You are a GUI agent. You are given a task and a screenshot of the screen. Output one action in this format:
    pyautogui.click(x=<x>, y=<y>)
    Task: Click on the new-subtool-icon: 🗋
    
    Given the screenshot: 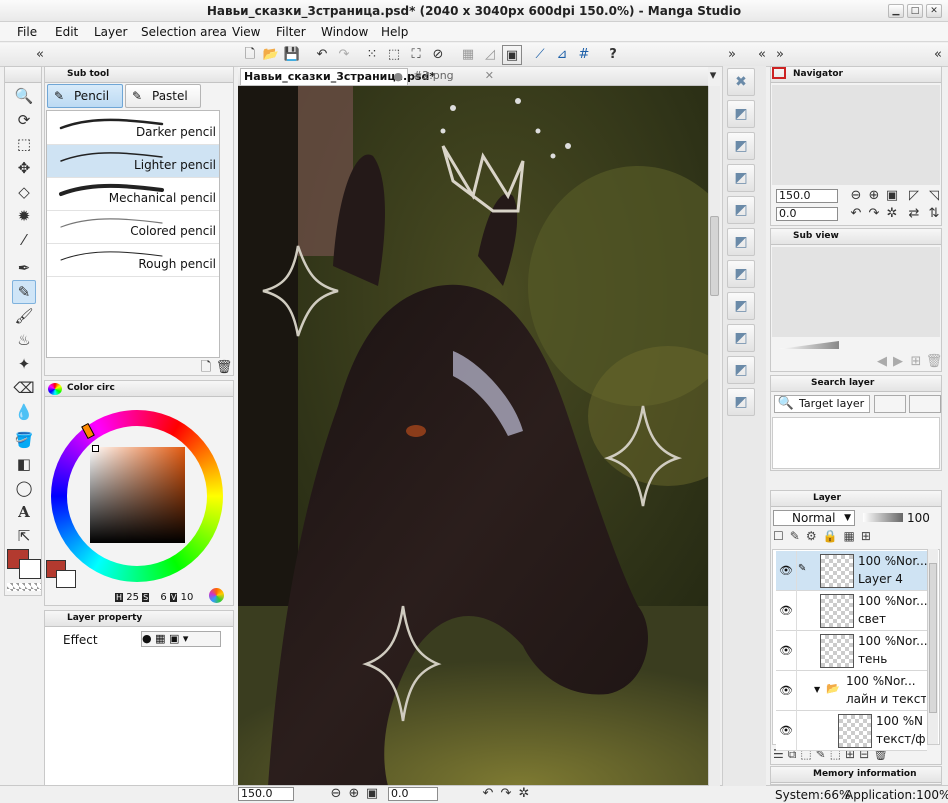 What is the action you would take?
    pyautogui.click(x=206, y=368)
    